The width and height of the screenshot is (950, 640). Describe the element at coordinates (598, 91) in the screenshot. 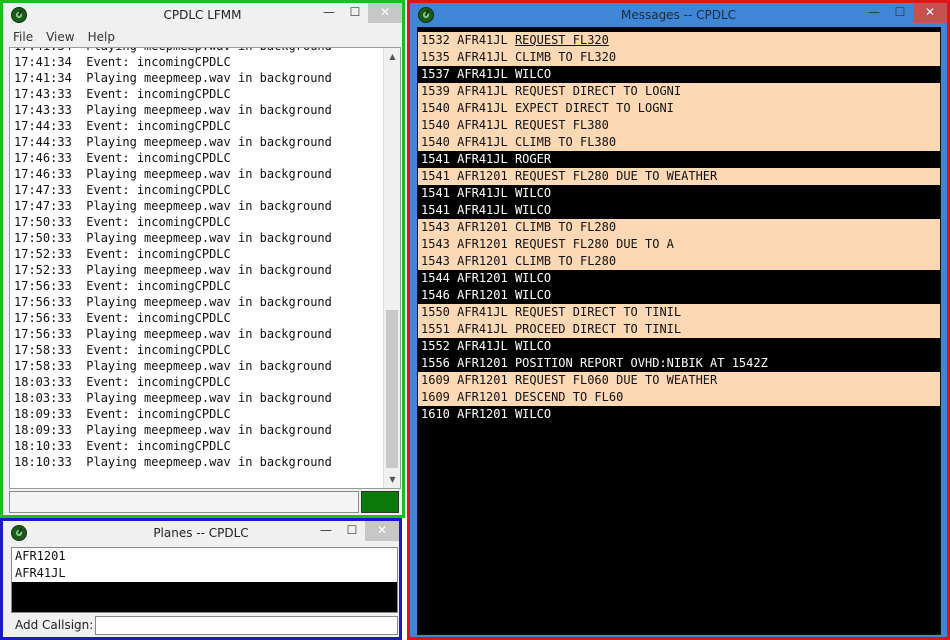

I see `message-text: REQUEST DIRECT TO LOGNI` at that location.